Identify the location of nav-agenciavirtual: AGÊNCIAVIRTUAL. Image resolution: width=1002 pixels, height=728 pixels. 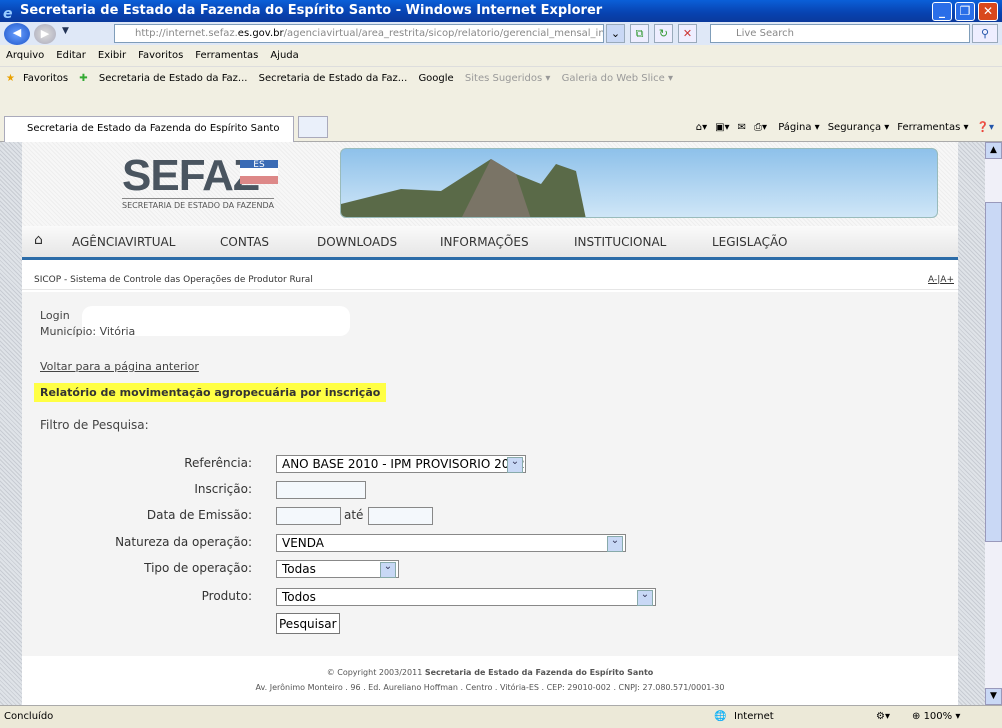
(123, 242).